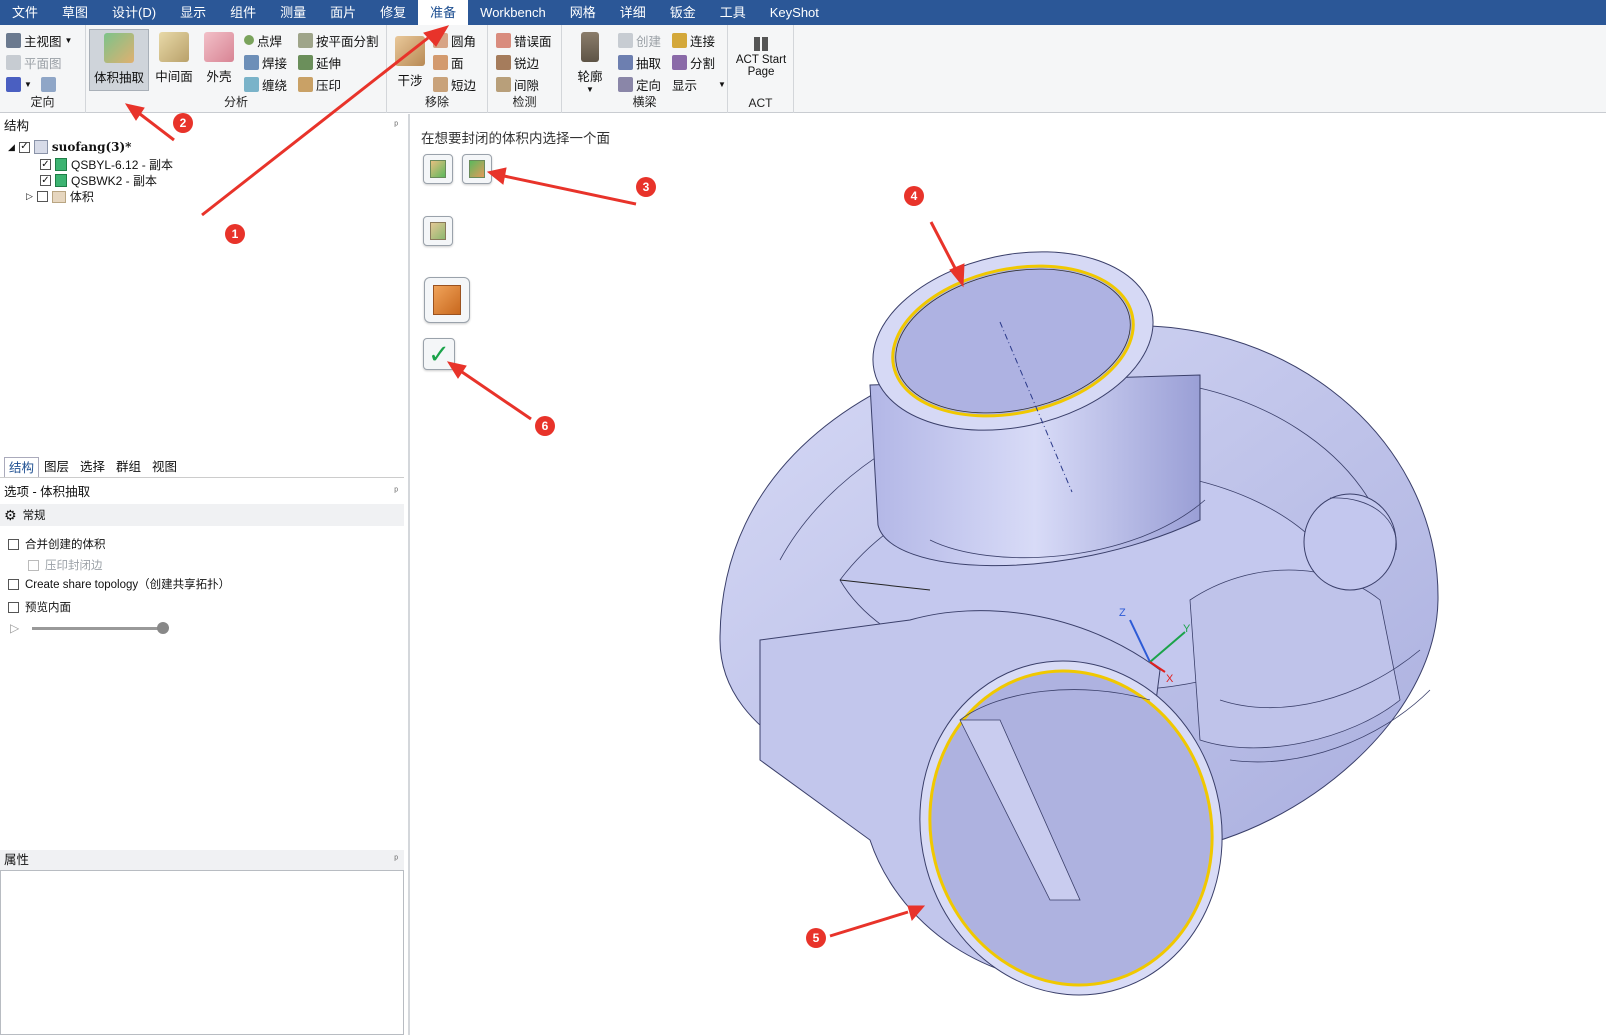  What do you see at coordinates (183, 123) in the screenshot?
I see `annotation-badge-2: 2` at bounding box center [183, 123].